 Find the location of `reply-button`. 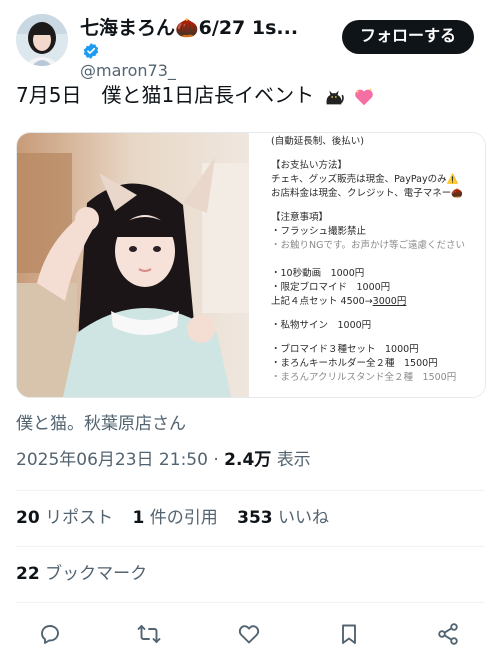

reply-button is located at coordinates (50, 634).